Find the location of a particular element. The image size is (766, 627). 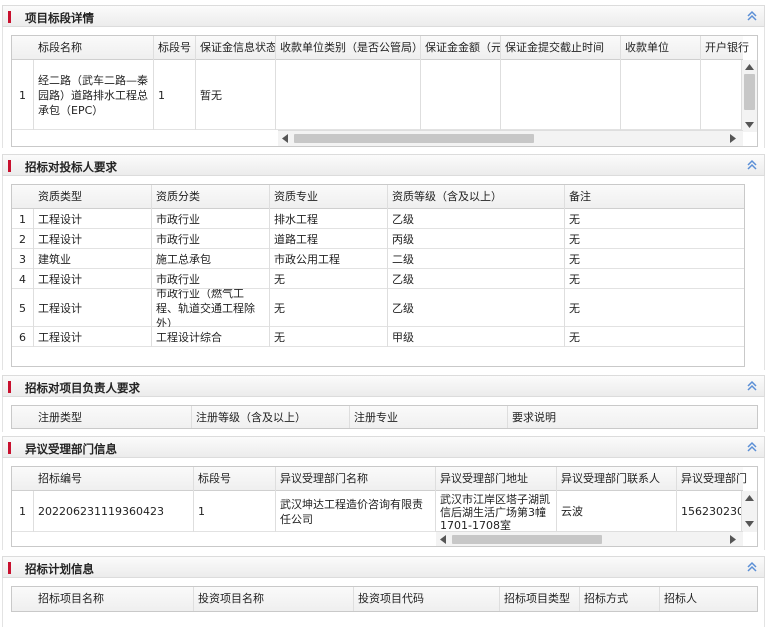

table-header: 资质类型 资质分类 资质专业 资质等级（含及以上） 备注 is located at coordinates (378, 197).